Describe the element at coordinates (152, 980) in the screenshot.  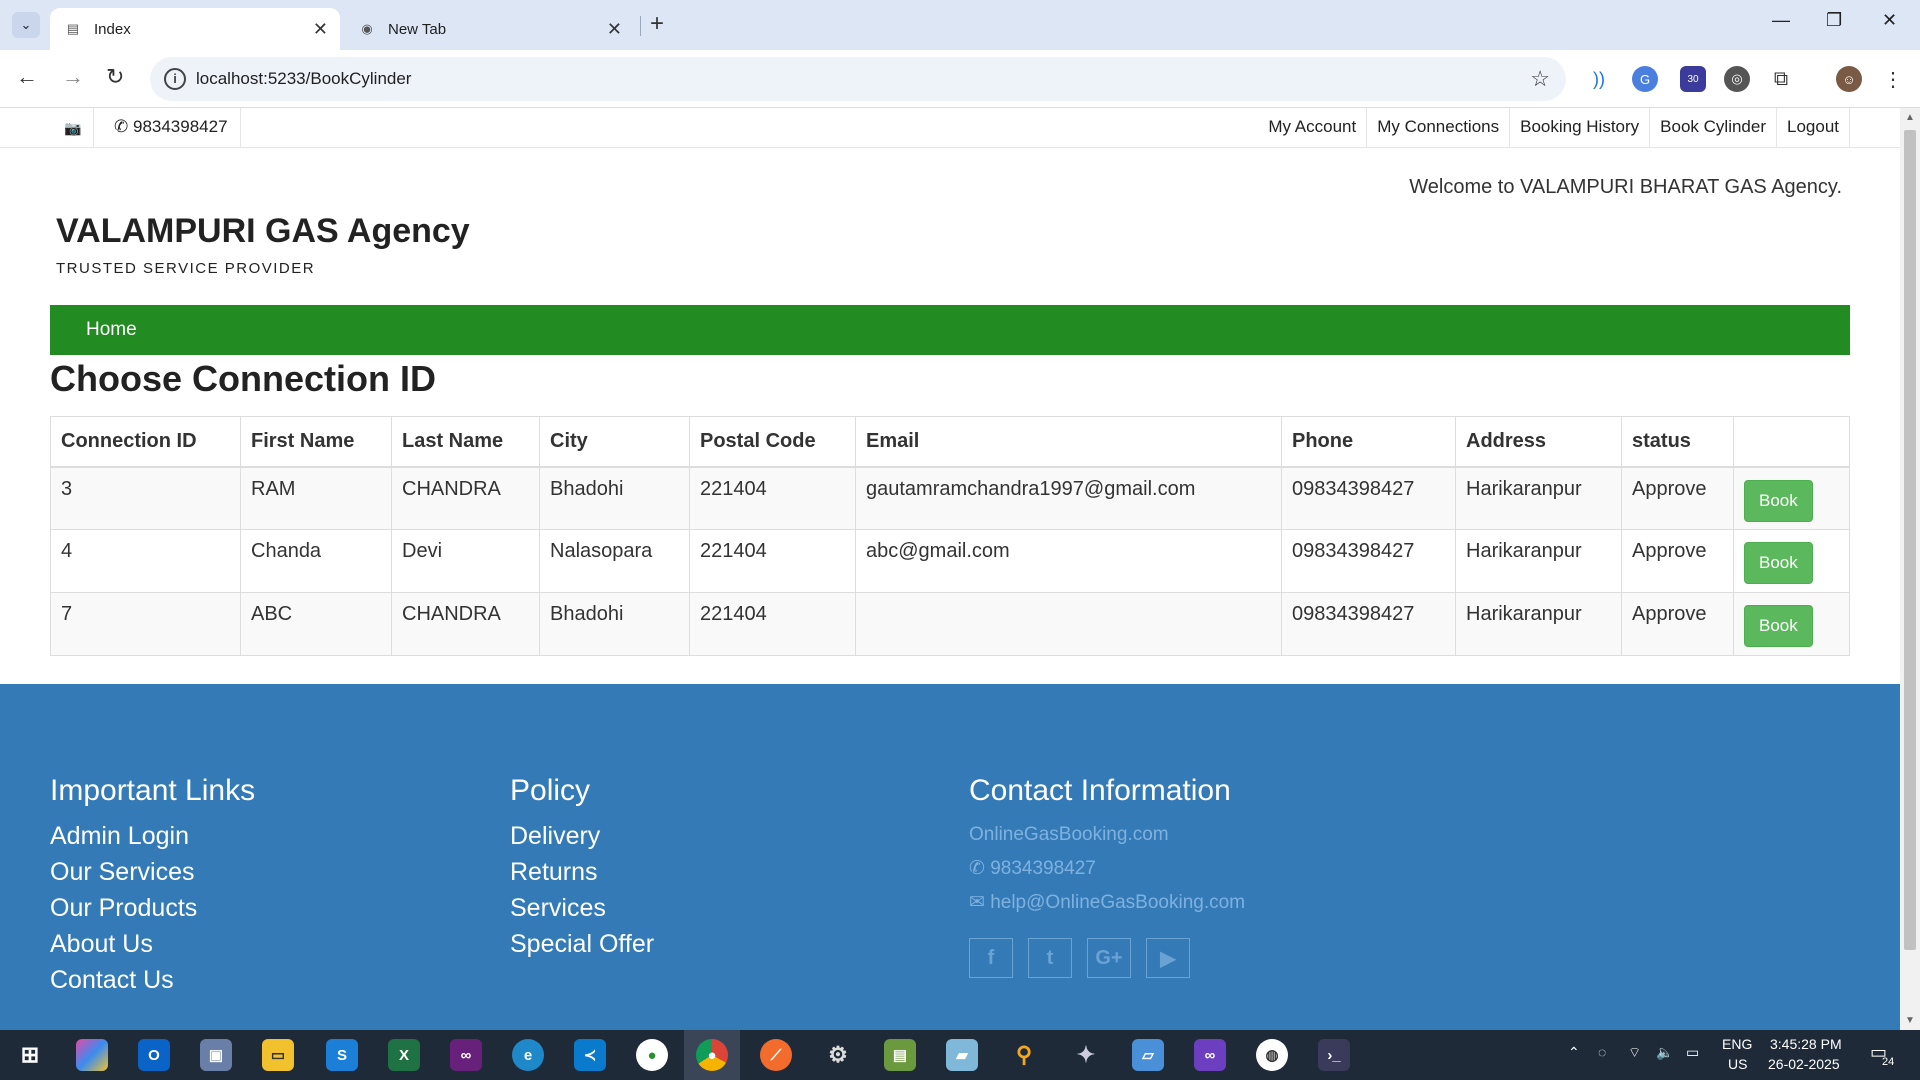
I see `link-contact-us: Contact Us` at that location.